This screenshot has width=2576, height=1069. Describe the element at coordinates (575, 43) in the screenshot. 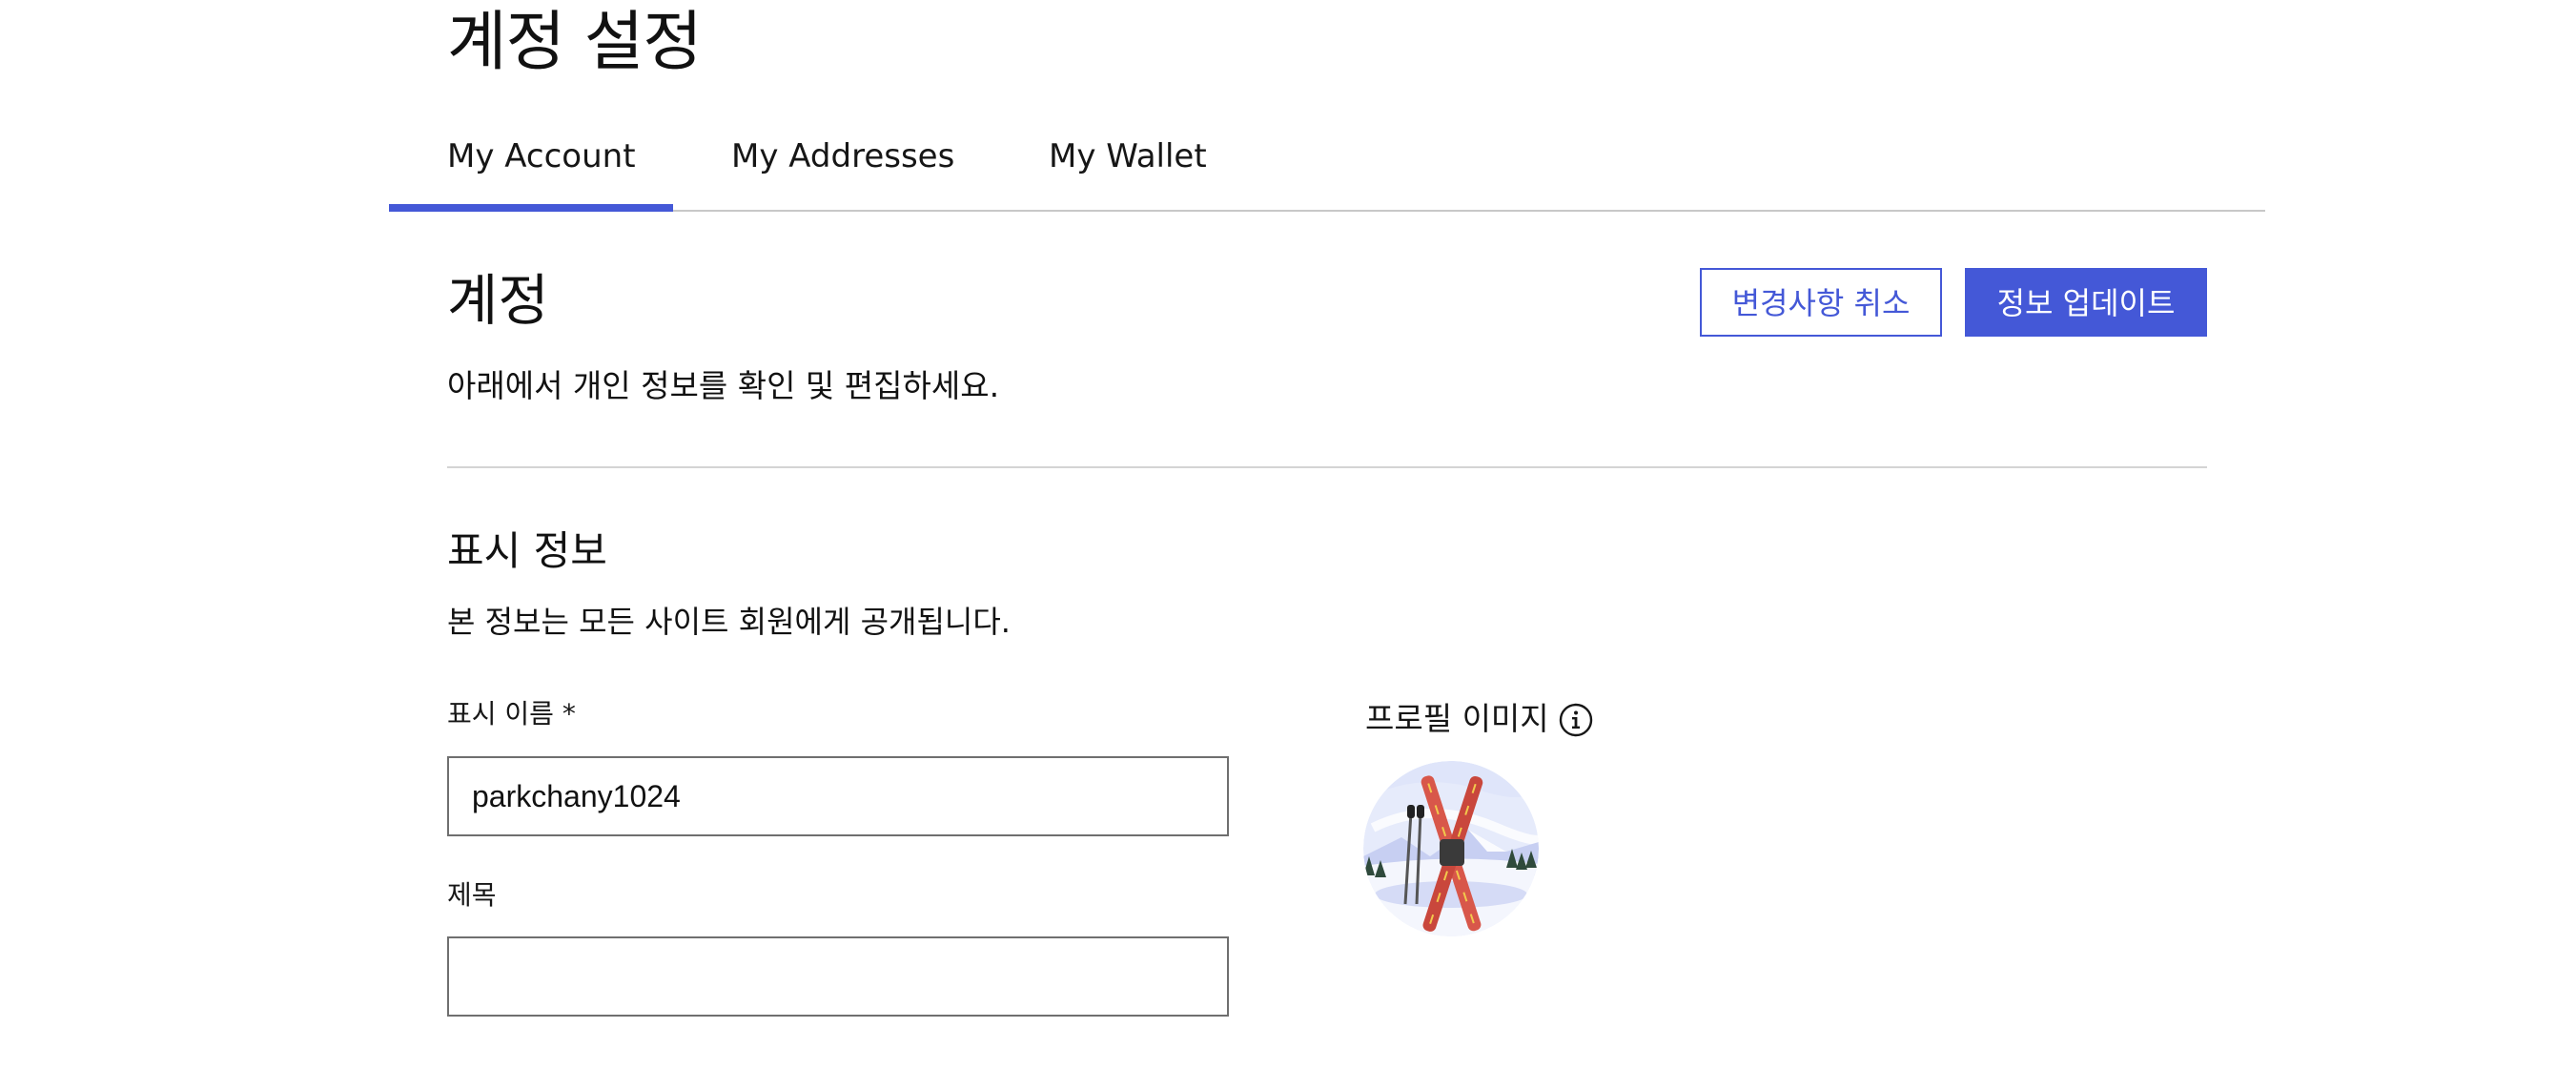

I see `page-title: 계정 설정` at that location.